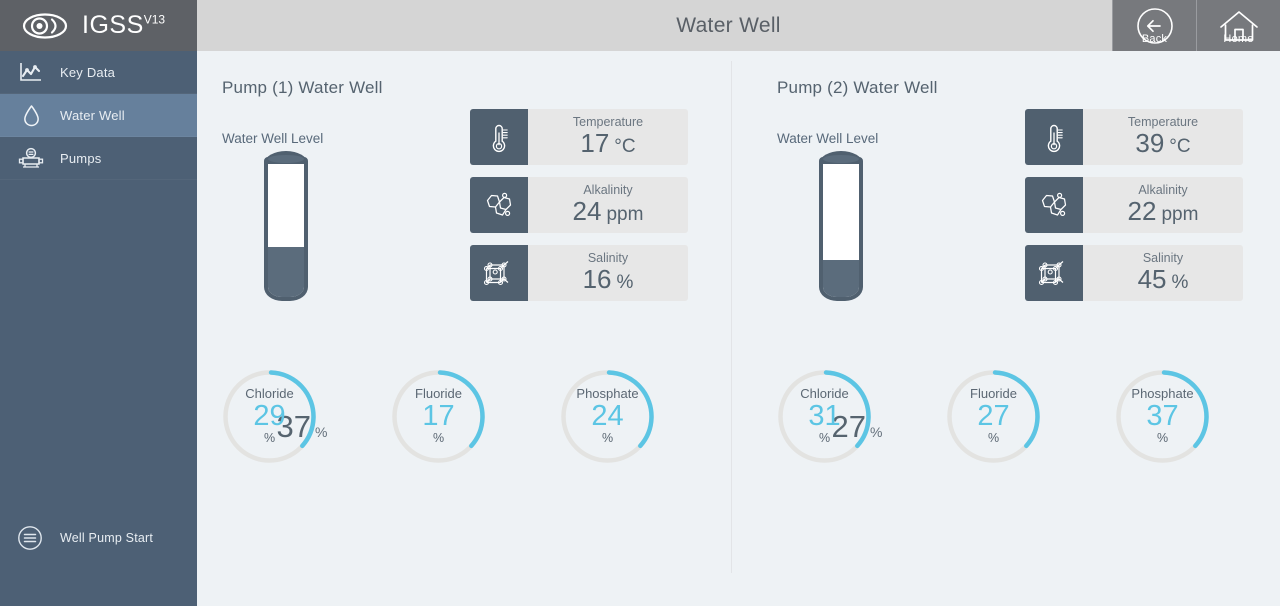  I want to click on gauge-readout: Chloride 29%, so click(269, 416).